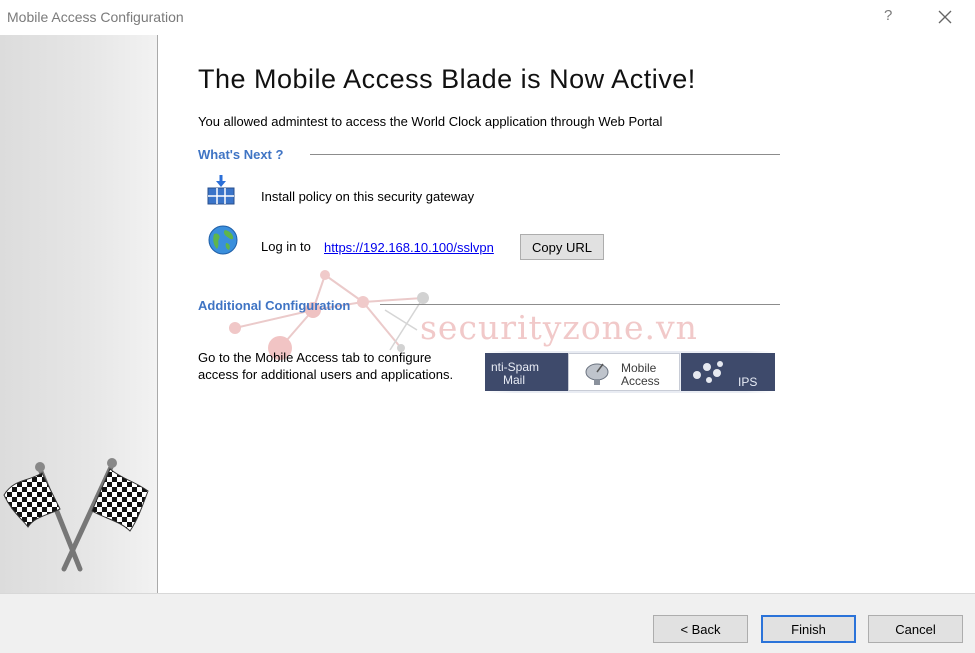  I want to click on wizard-side-panel, so click(79, 314).